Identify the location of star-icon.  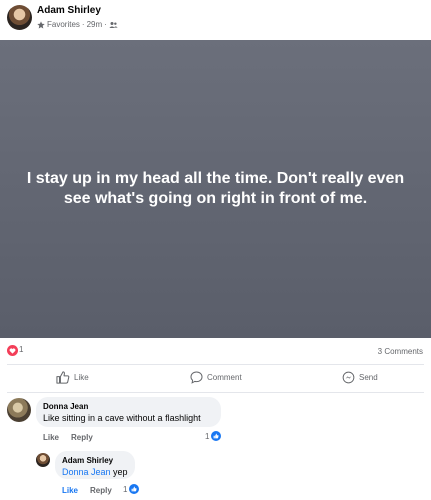
(41, 24).